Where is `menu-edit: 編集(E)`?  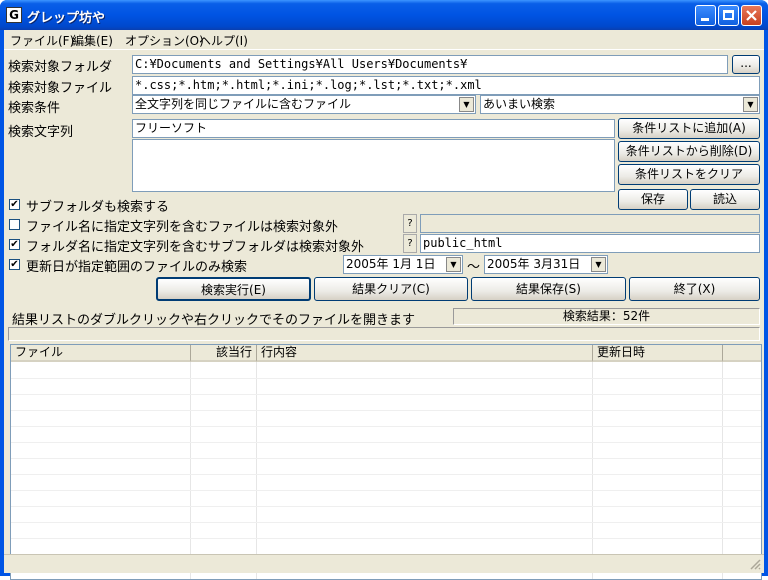
menu-edit: 編集(E) is located at coordinates (92, 40).